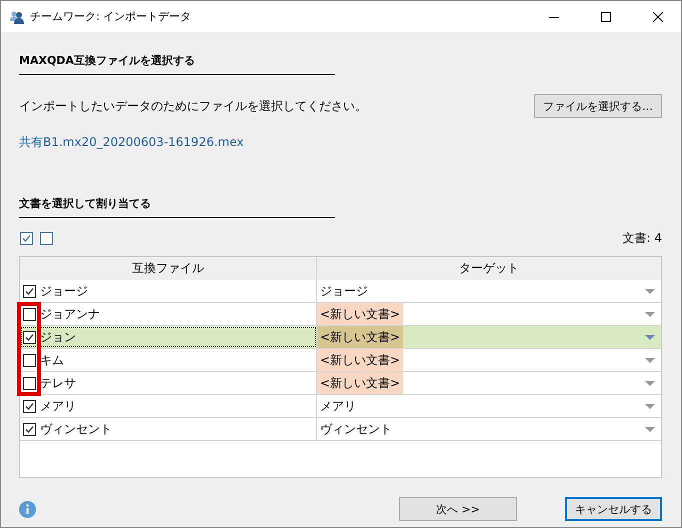  I want to click on close-icon, so click(658, 17).